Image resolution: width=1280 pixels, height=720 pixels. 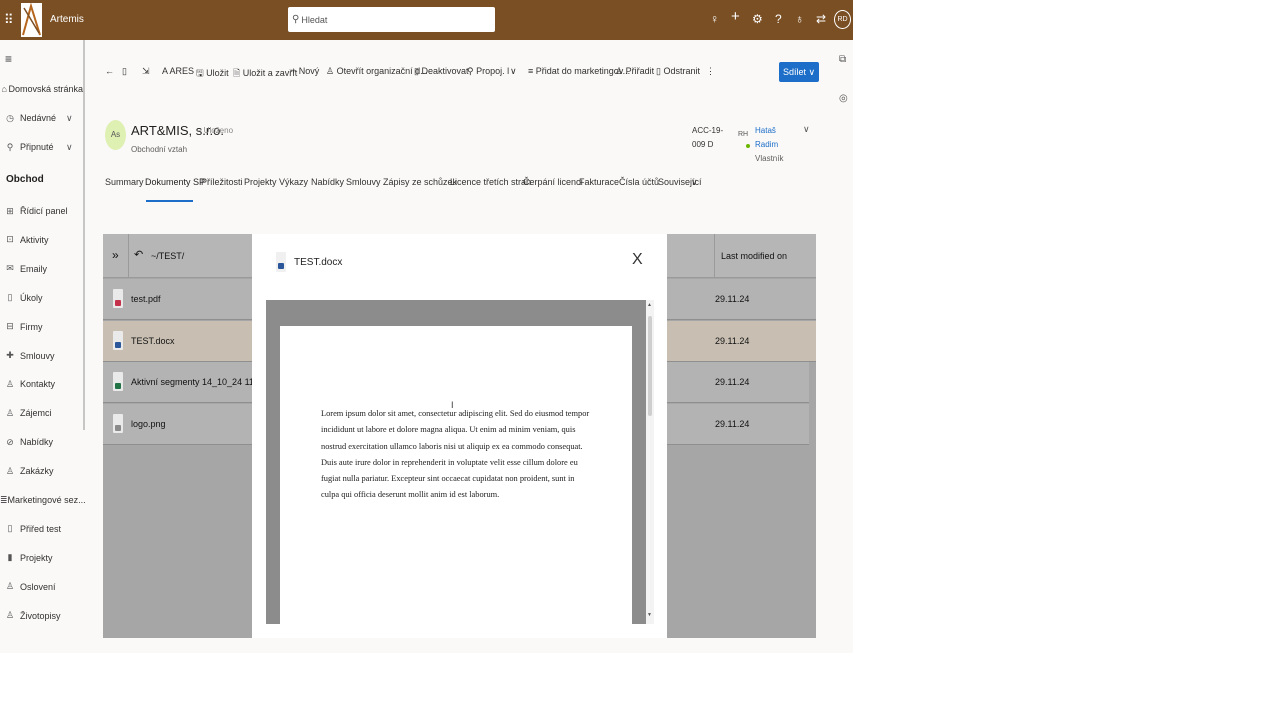 What do you see at coordinates (735, 16) in the screenshot?
I see `add-icon: +` at bounding box center [735, 16].